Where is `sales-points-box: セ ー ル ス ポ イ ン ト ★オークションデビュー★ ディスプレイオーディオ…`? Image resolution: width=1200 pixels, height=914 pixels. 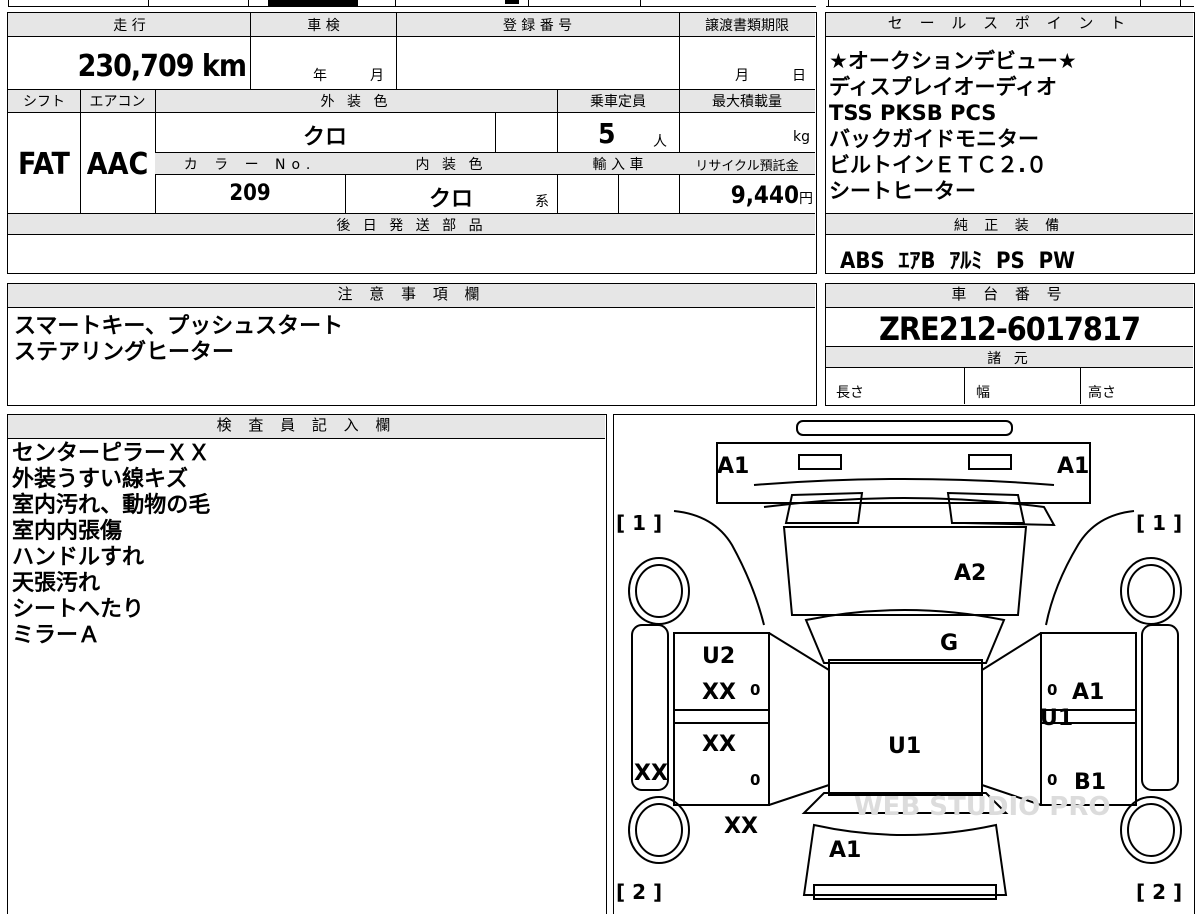 sales-points-box: セ ー ル ス ポ イ ン ト ★オークションデビュー★ ディスプレイオーディオ… is located at coordinates (1010, 143).